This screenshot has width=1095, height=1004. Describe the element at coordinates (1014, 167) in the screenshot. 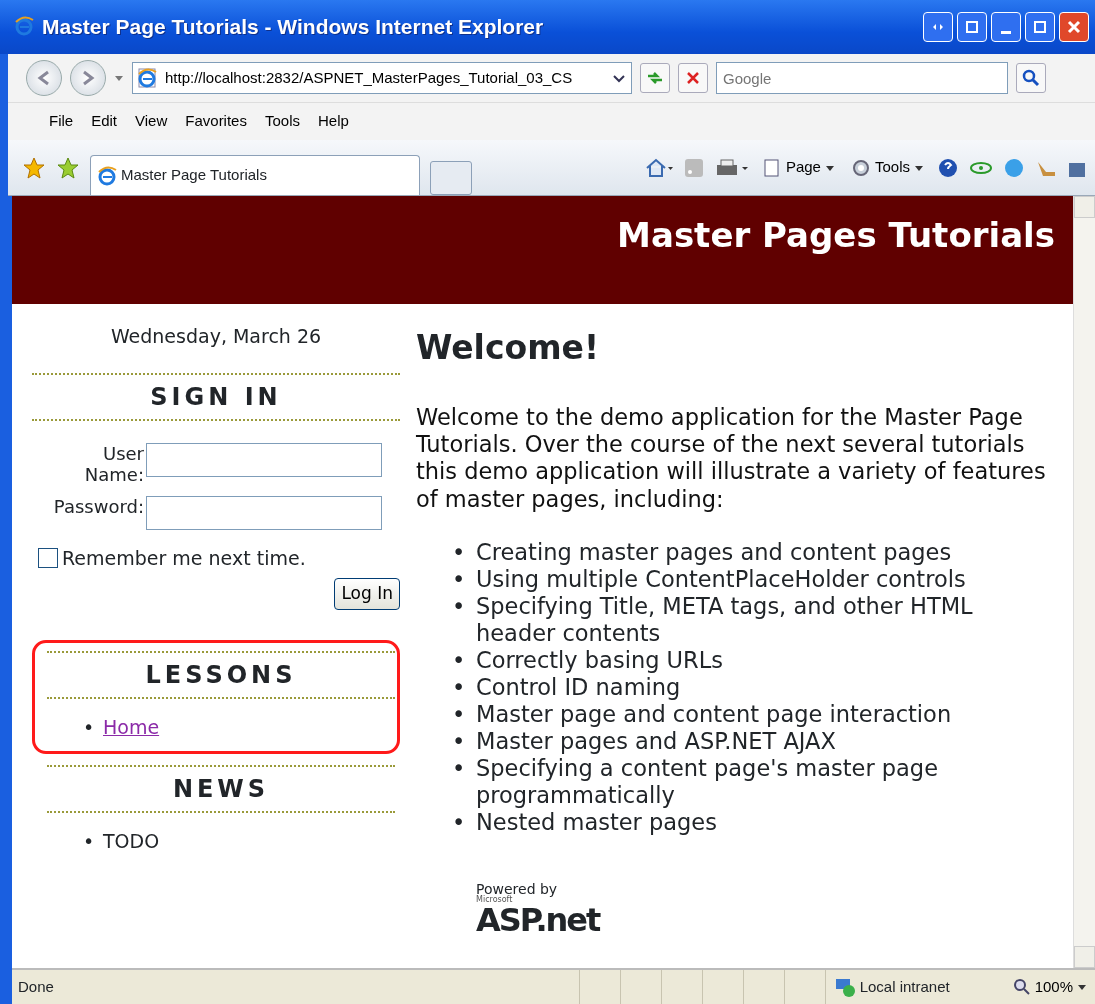

I see `globe-icon` at that location.